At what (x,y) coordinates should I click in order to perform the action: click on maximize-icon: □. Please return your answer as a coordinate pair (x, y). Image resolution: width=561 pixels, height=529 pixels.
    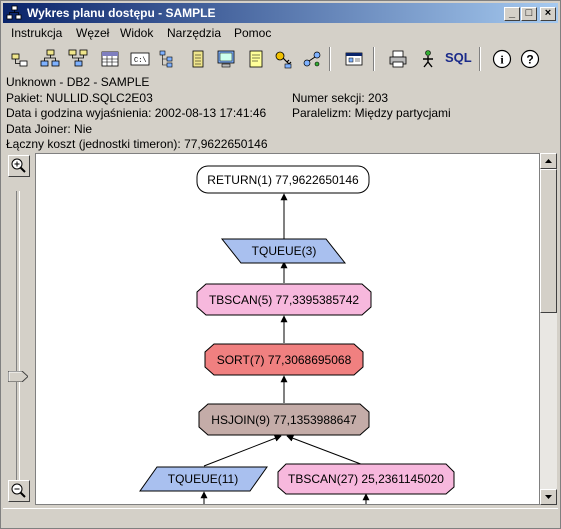
    Looking at the image, I should click on (529, 13).